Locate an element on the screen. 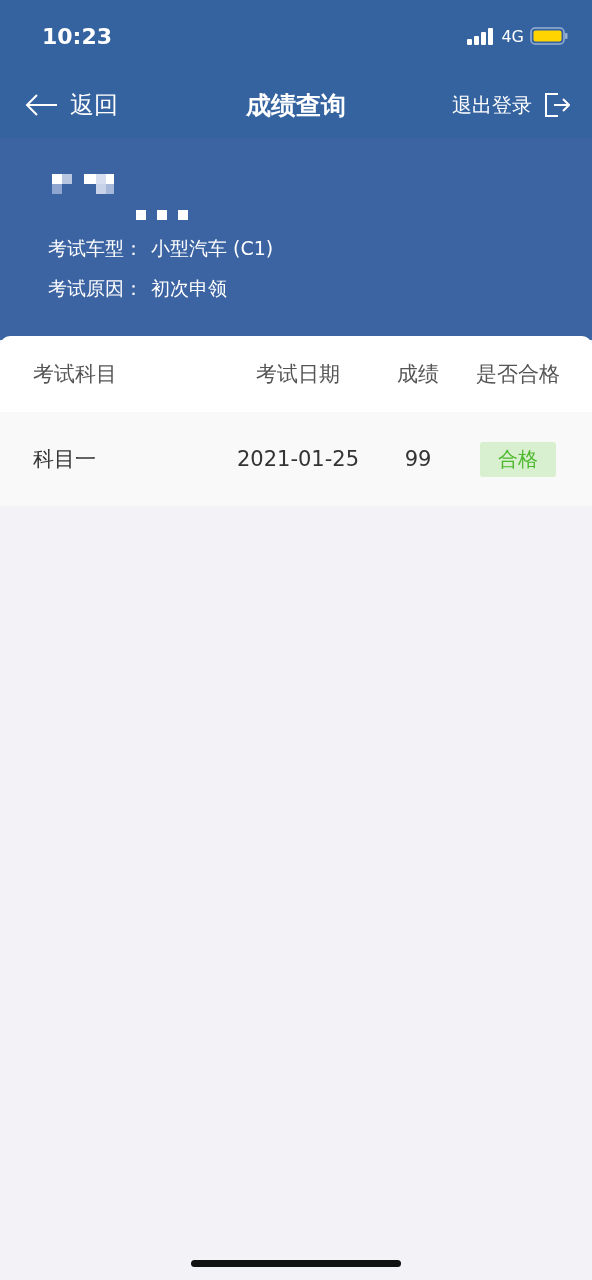  page-title: 成绩查询 is located at coordinates (296, 105).